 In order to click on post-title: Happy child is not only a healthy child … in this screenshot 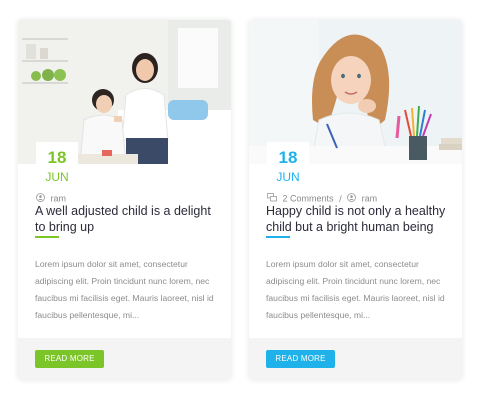, I will do `click(359, 219)`.